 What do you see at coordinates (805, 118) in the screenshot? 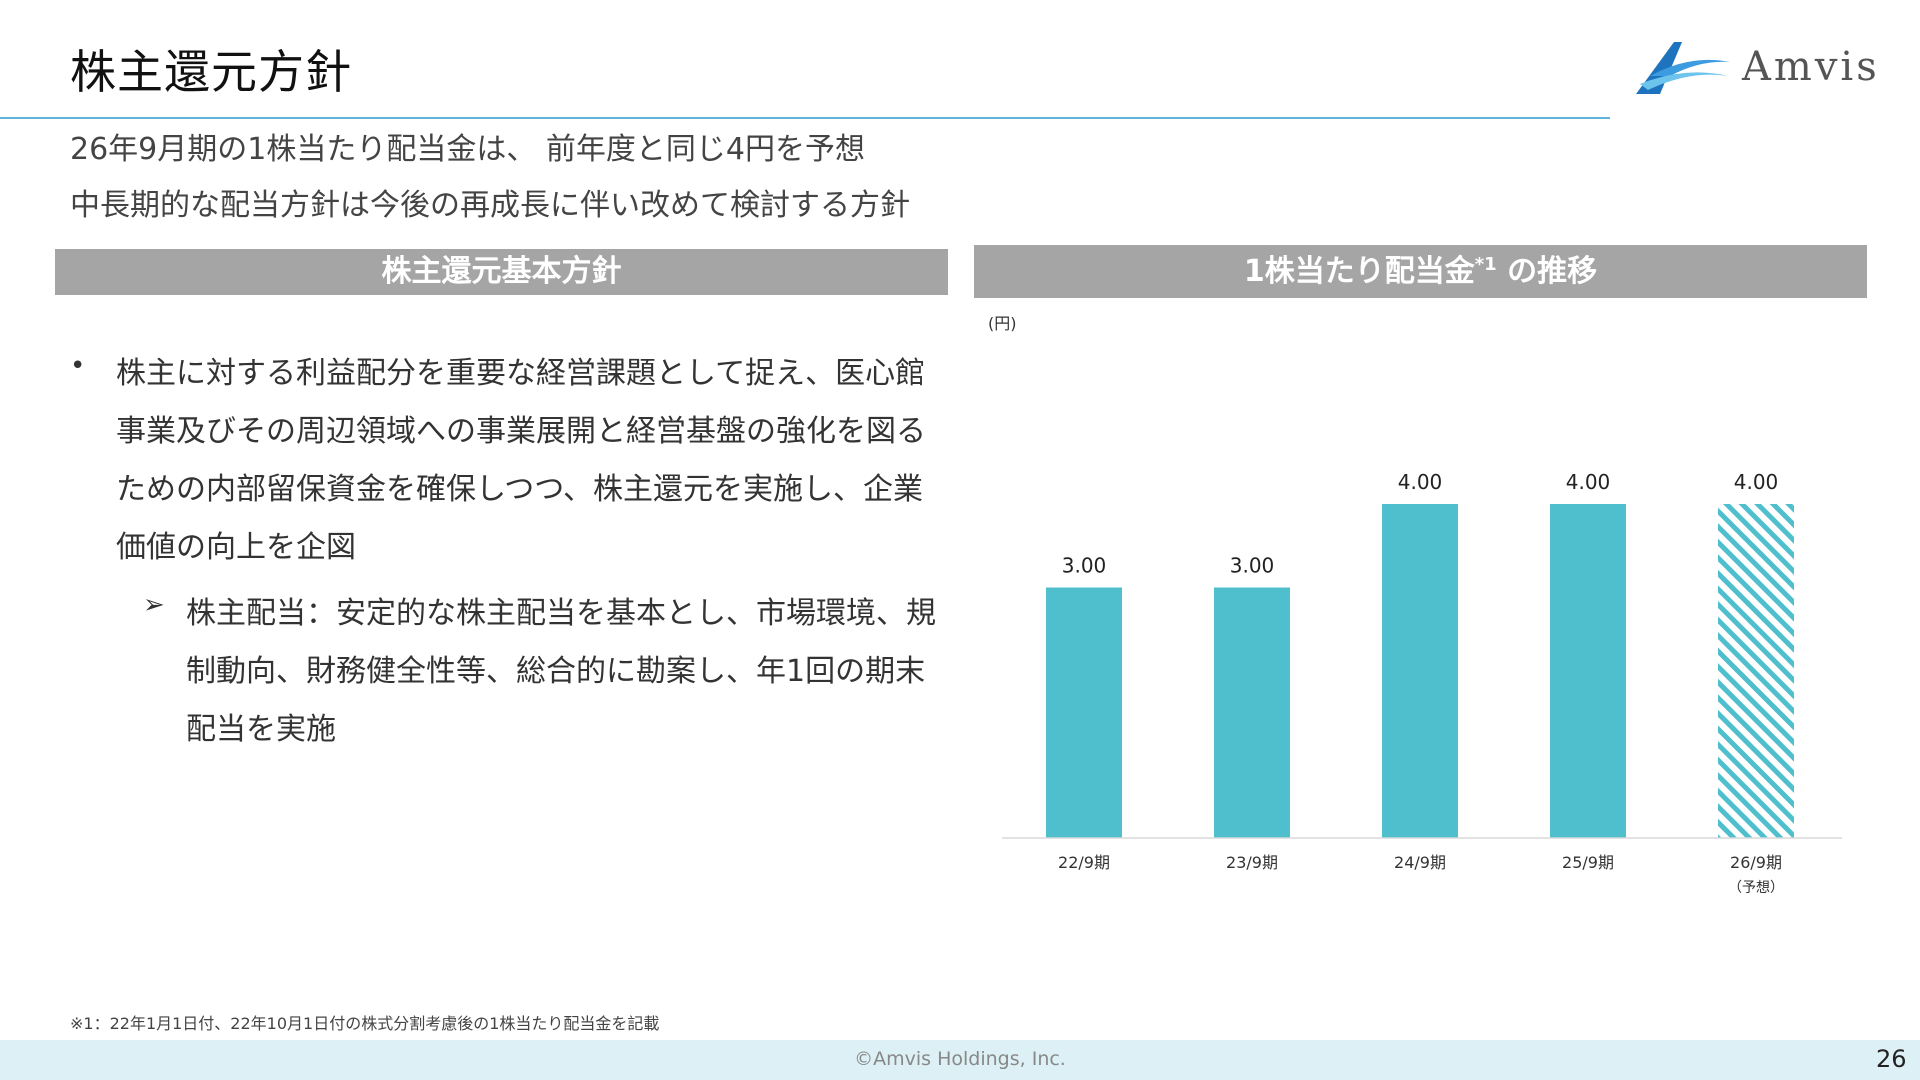
I see `title-divider` at bounding box center [805, 118].